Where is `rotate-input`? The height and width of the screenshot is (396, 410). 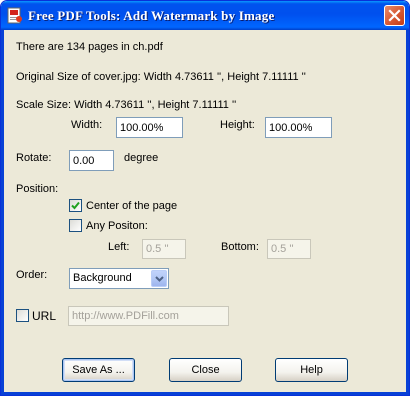
rotate-input is located at coordinates (91, 160).